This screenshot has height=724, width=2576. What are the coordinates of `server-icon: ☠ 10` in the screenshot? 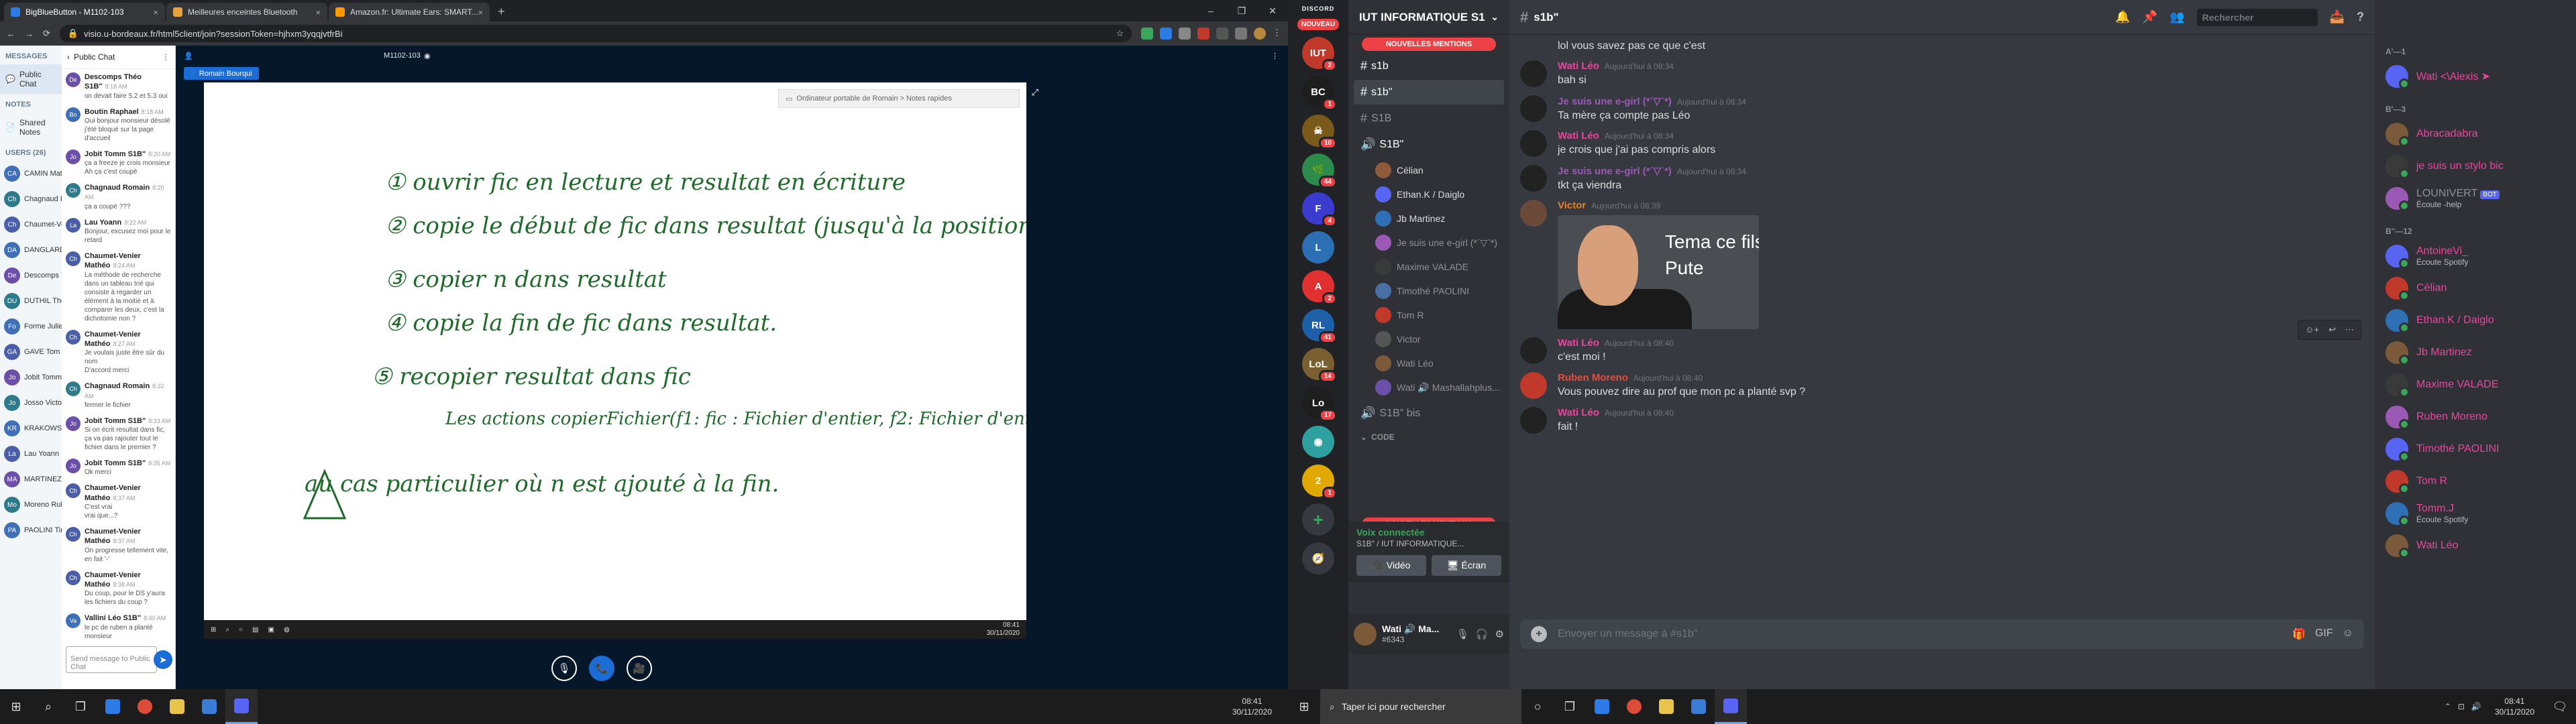 It's located at (1319, 132).